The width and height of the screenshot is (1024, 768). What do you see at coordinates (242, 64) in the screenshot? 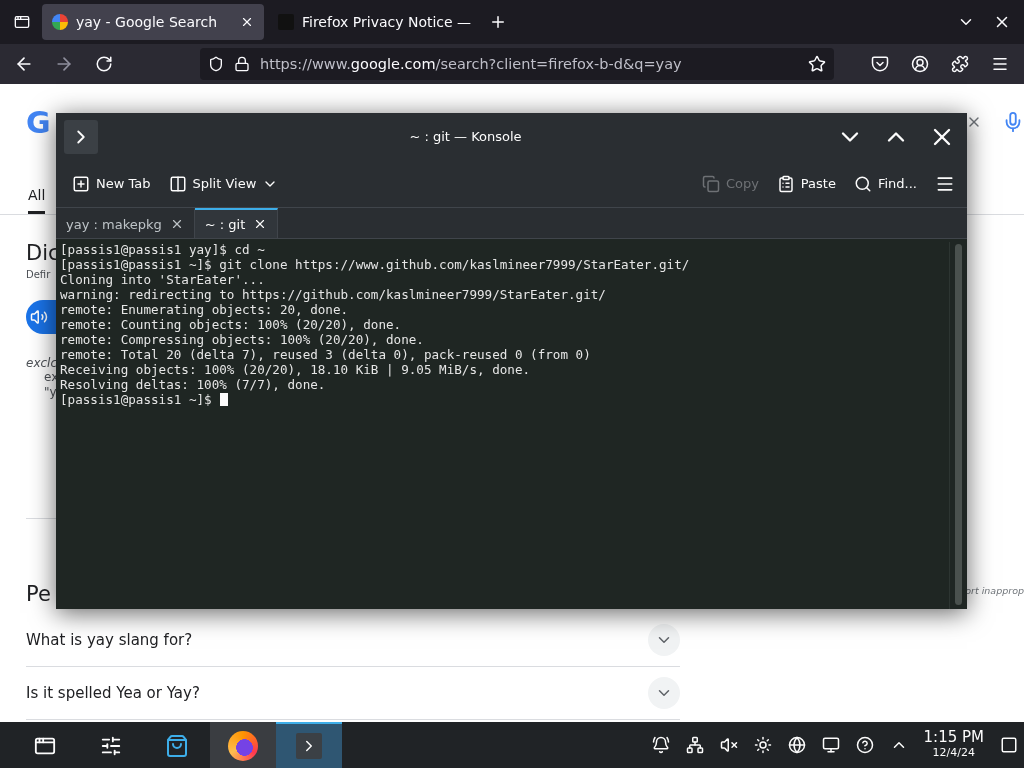
I see `lock-icon` at bounding box center [242, 64].